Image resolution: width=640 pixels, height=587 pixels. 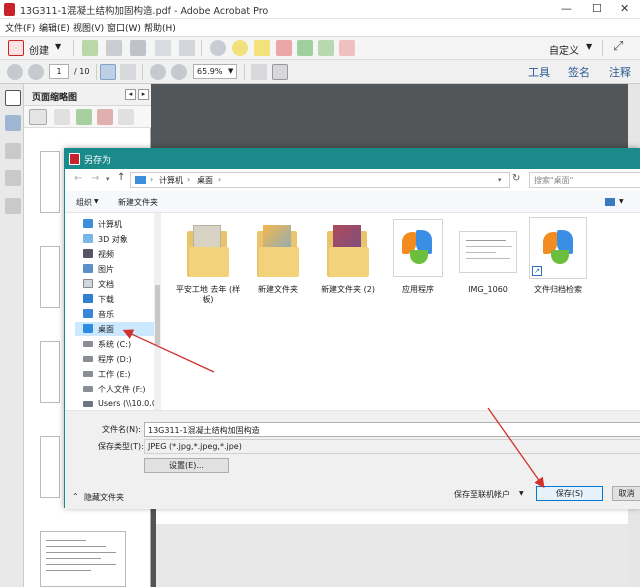 What do you see at coordinates (115, 224) in the screenshot?
I see `tree-item-computer: 计算机` at bounding box center [115, 224].